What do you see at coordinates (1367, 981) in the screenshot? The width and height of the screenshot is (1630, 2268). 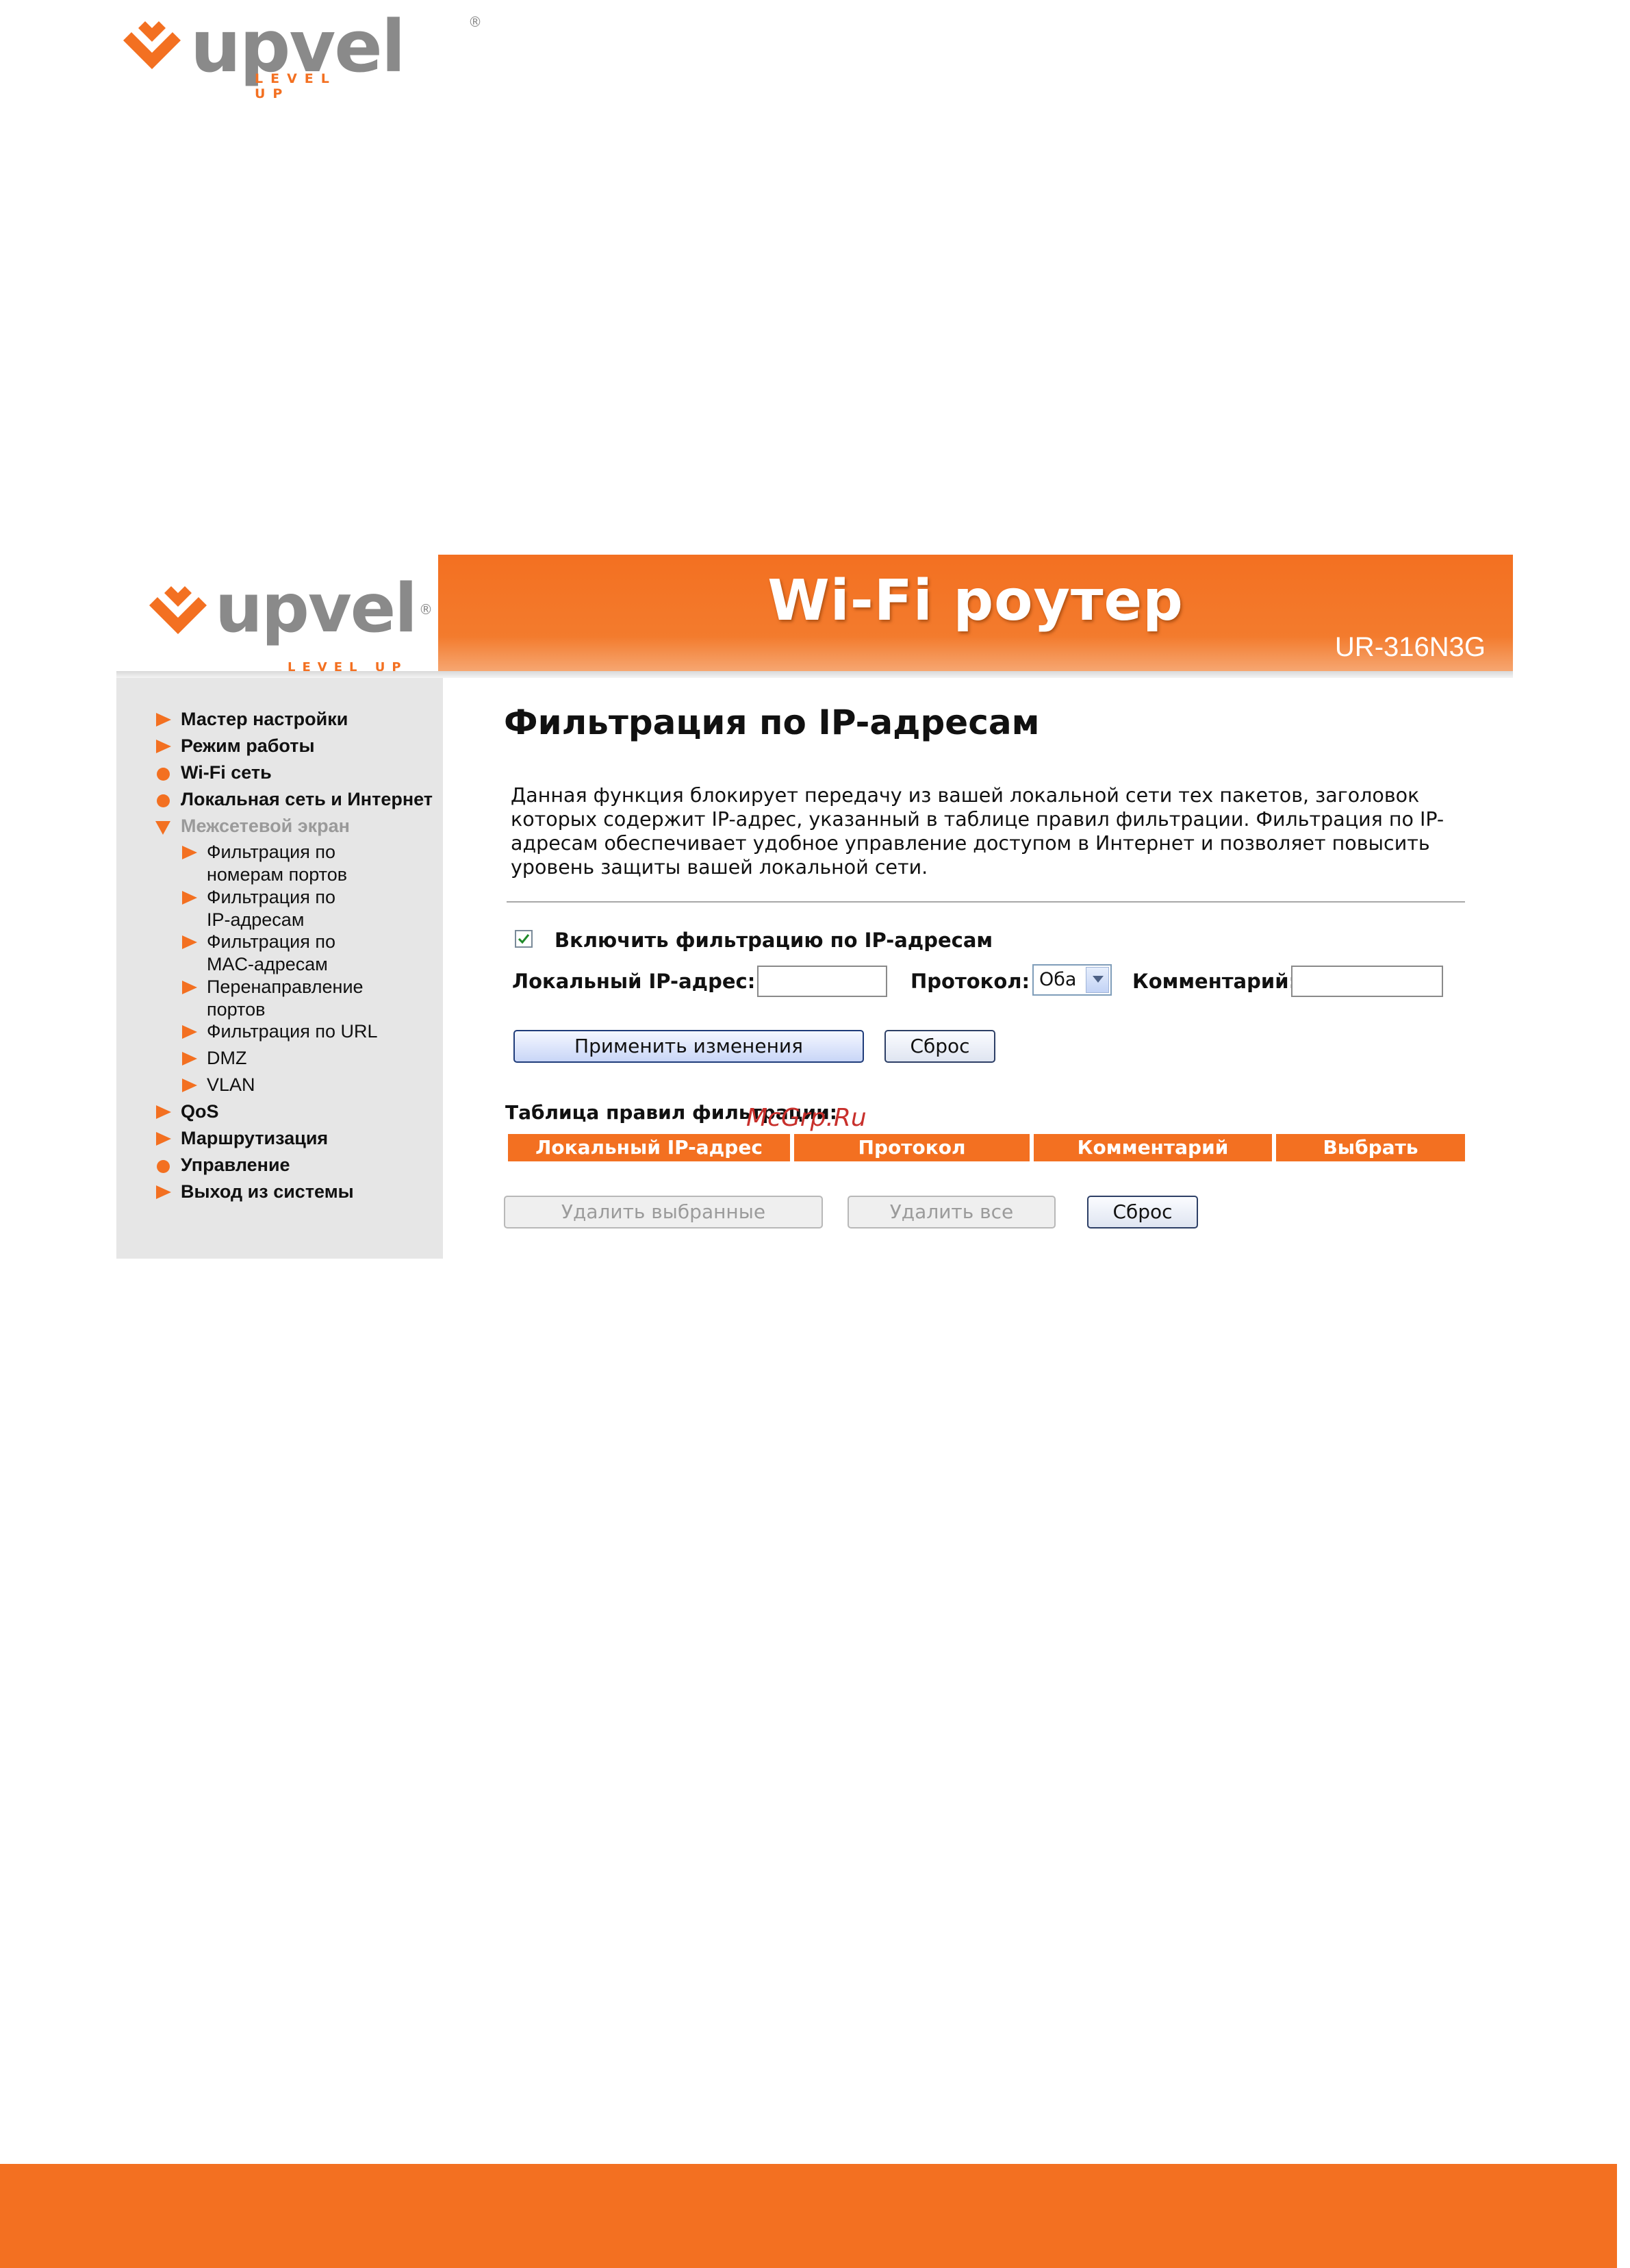 I see `comment-input` at bounding box center [1367, 981].